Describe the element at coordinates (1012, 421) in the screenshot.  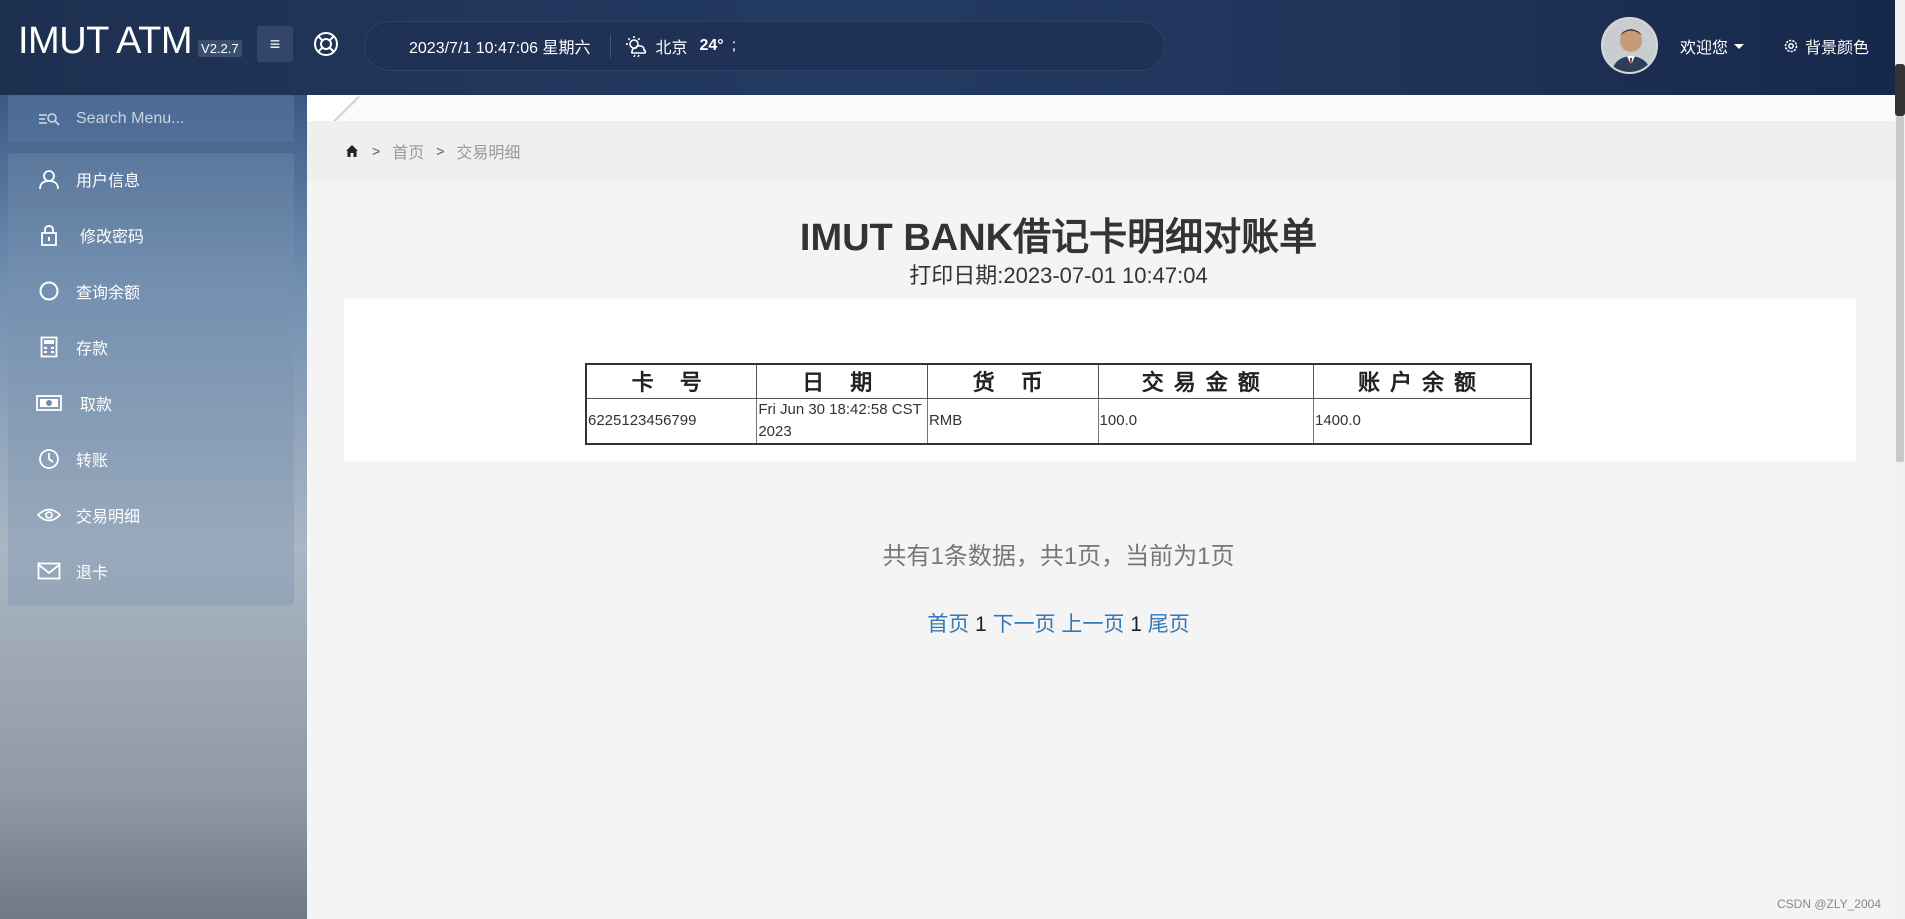
I see `cell-currency: RMB` at that location.